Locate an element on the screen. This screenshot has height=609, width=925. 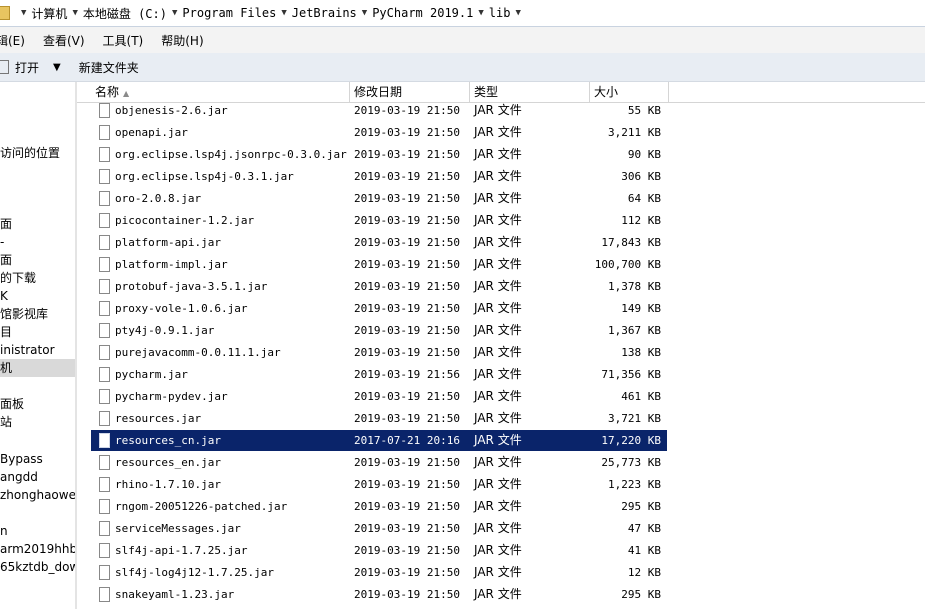
menu-view: 查看(V) is located at coordinates (68, 40).